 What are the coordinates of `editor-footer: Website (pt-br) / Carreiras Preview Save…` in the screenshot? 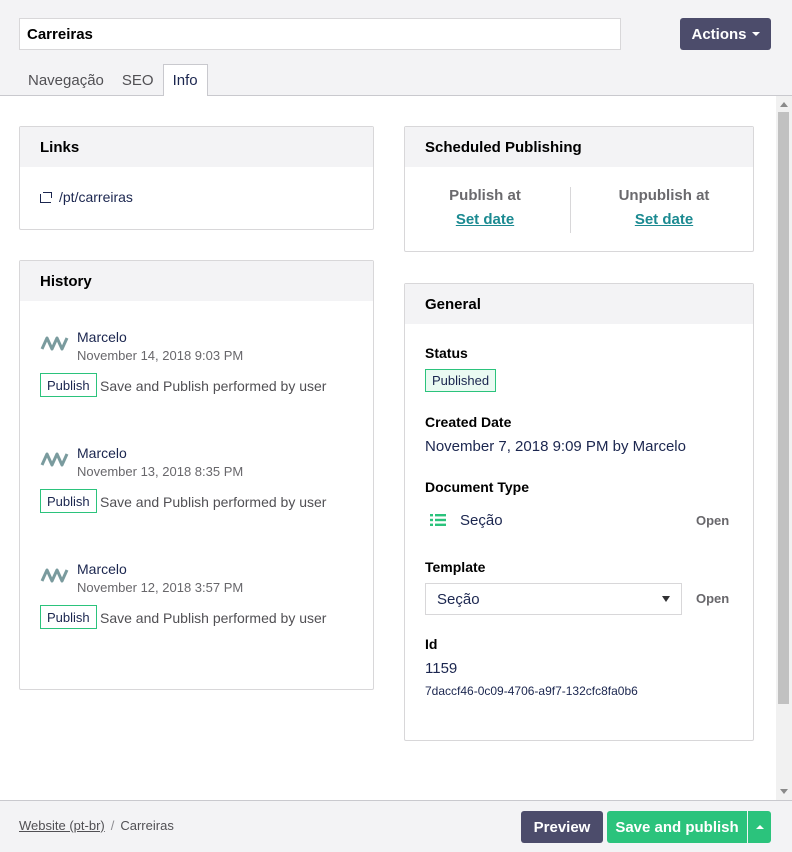 It's located at (396, 826).